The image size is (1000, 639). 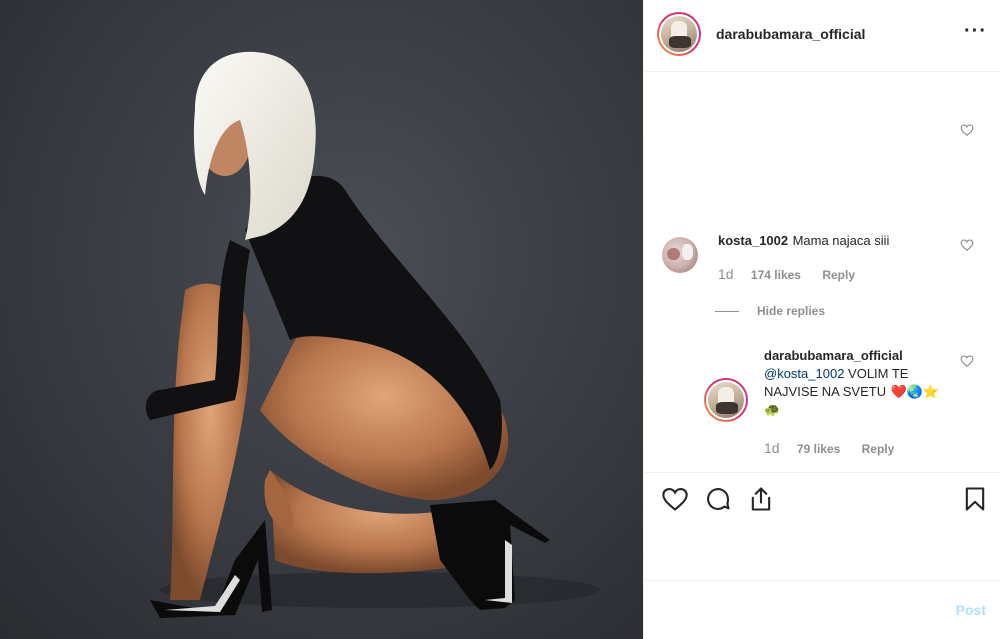 I want to click on reply-like-heart-icon, so click(x=967, y=361).